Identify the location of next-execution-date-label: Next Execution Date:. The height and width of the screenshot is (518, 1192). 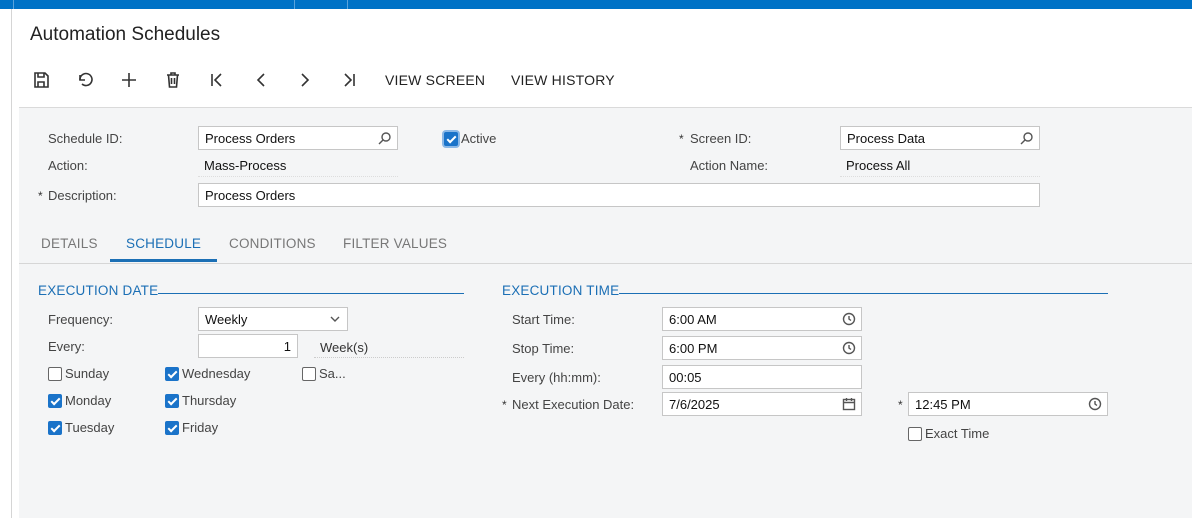
(573, 404).